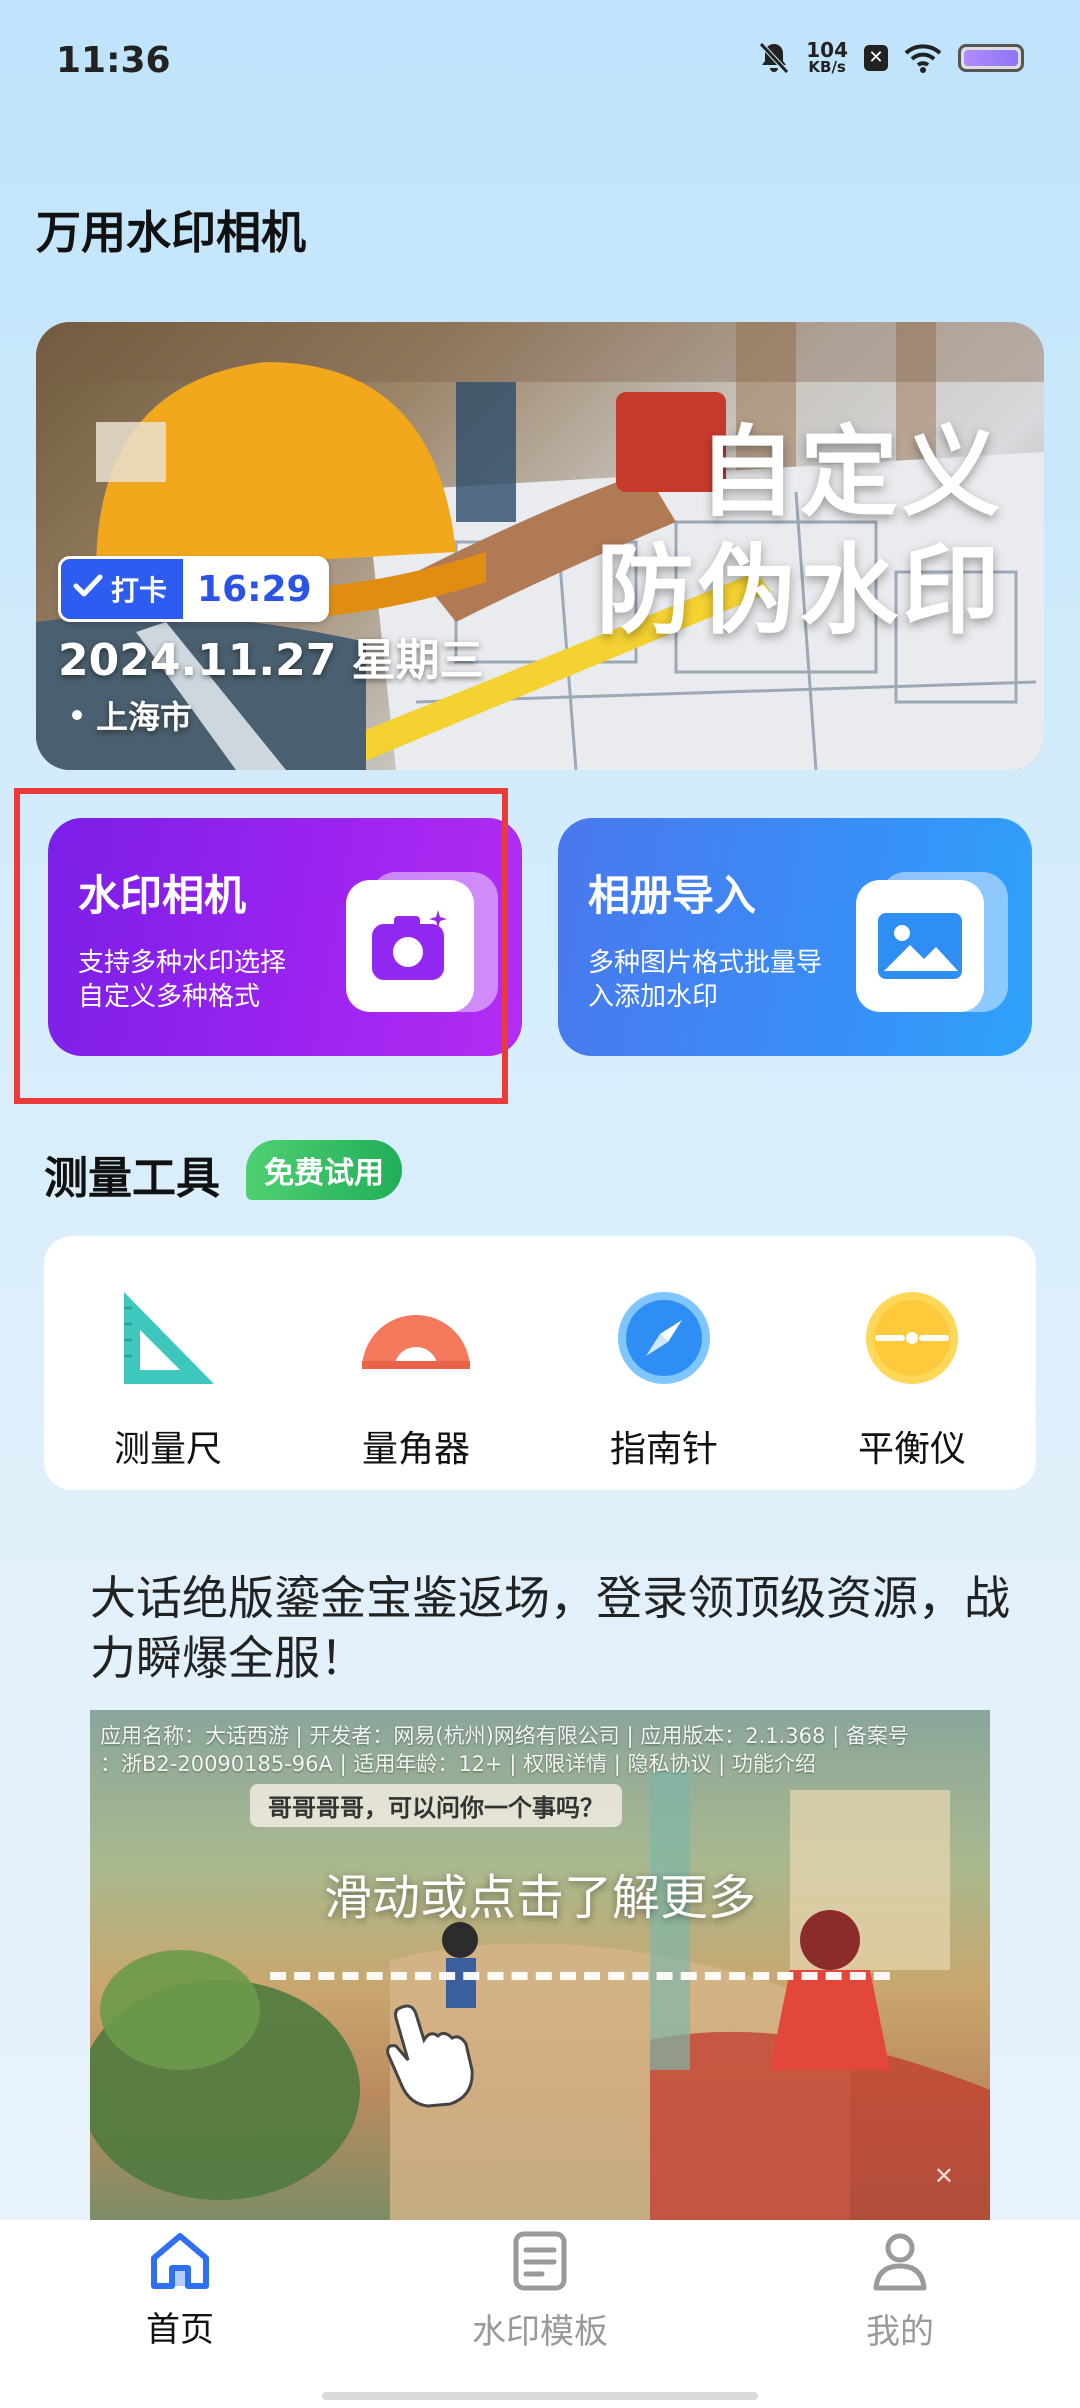 This screenshot has height=2408, width=1080. I want to click on bottom-nav: 首页 水印模板 我的, so click(540, 2314).